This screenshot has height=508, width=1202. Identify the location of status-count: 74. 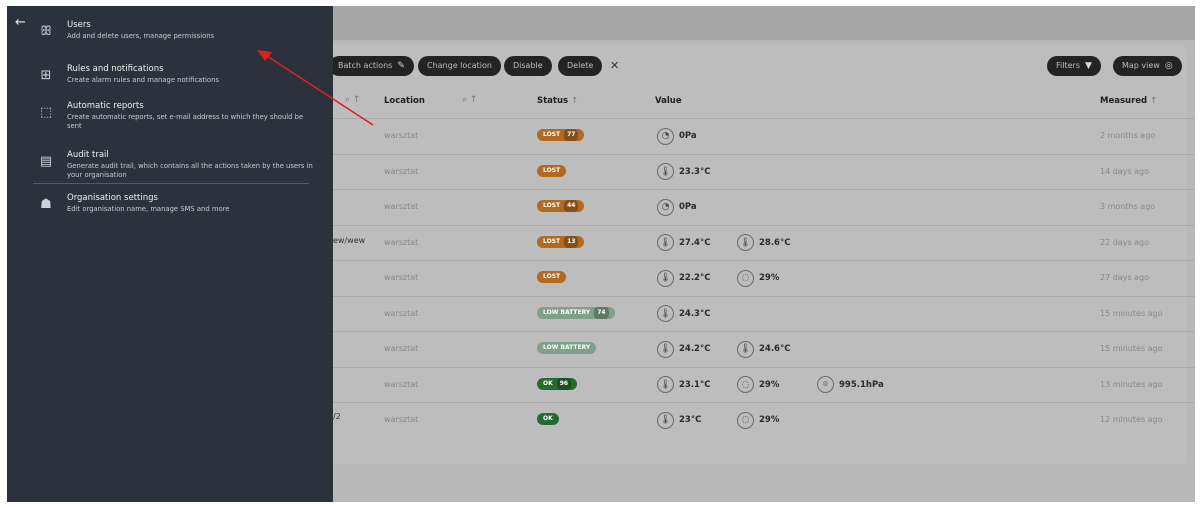
(601, 312).